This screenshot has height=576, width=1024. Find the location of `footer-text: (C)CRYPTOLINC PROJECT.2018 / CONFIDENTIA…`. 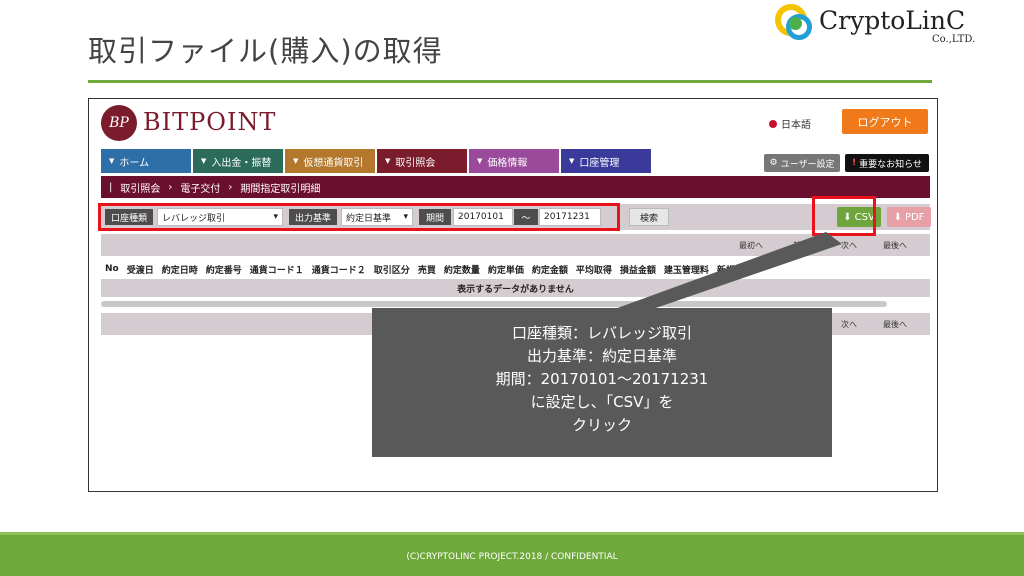

footer-text: (C)CRYPTOLINC PROJECT.2018 / CONFIDENTIA… is located at coordinates (512, 557).